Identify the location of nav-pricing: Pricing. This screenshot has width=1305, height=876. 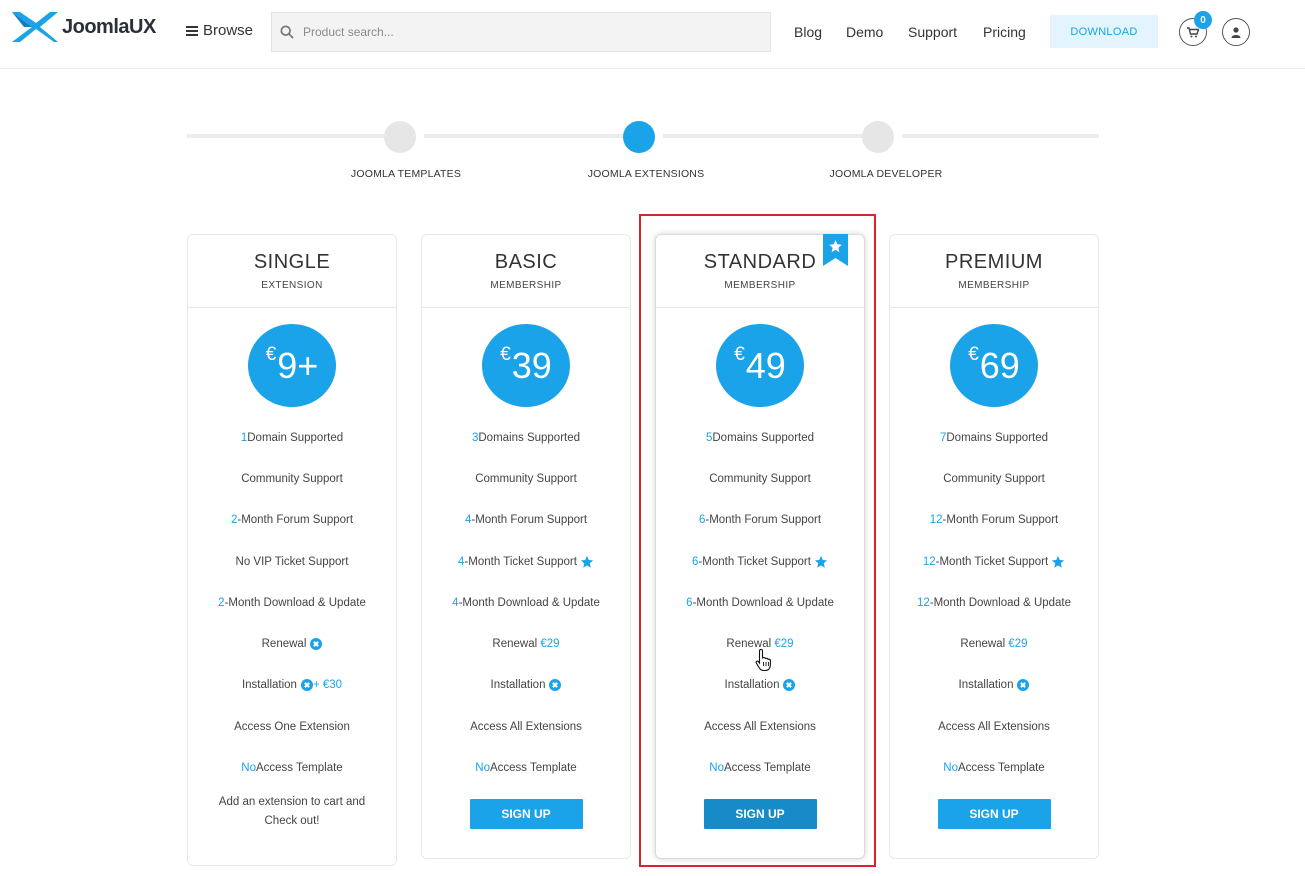
(1004, 32).